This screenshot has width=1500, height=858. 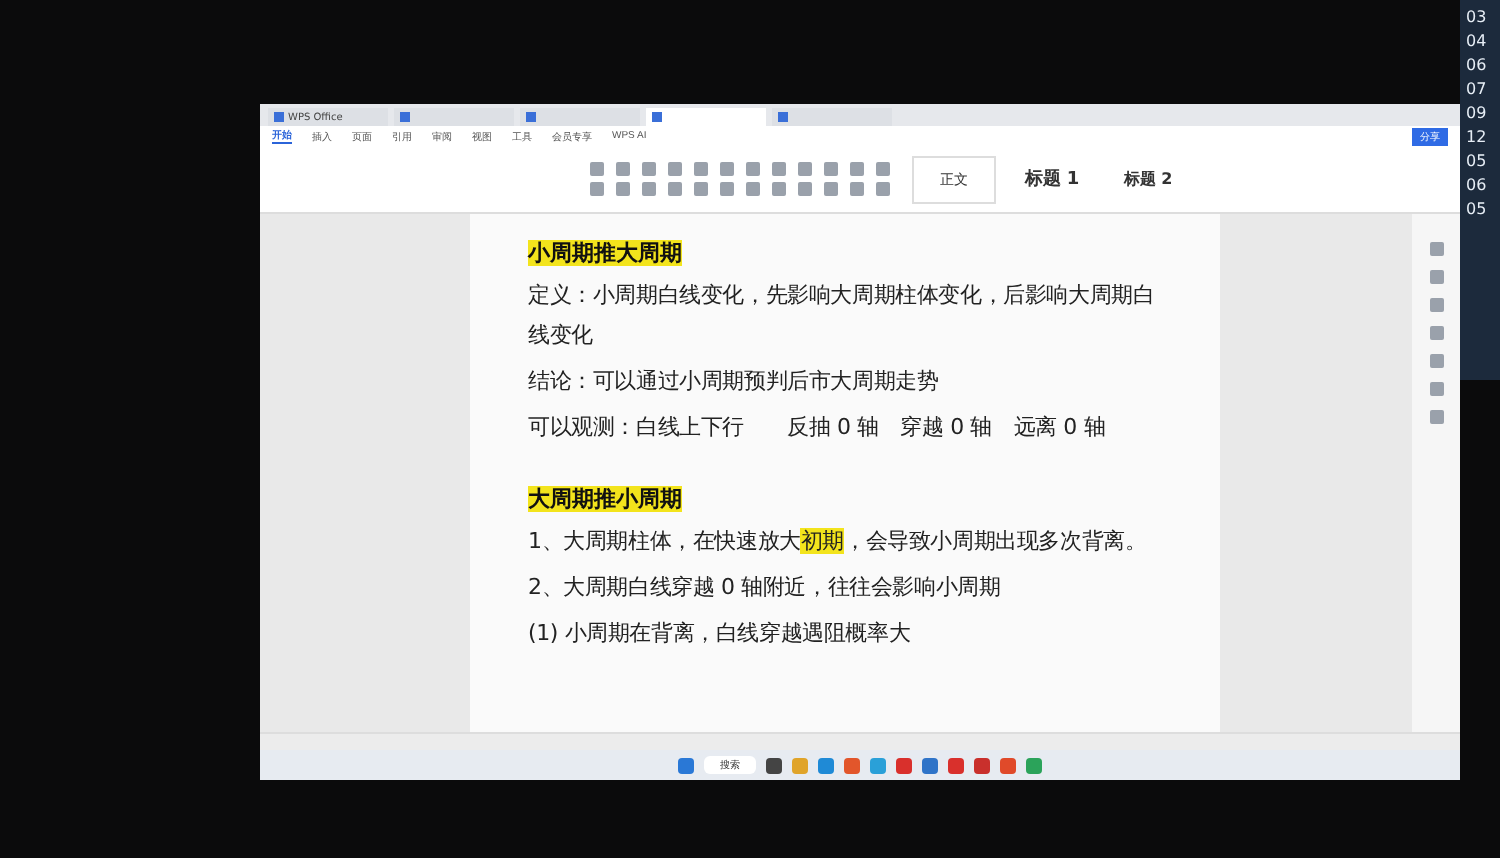 I want to click on paragraph: 2、大周期白线穿越 0 轴附近，往往会影响小周期, so click(x=765, y=588).